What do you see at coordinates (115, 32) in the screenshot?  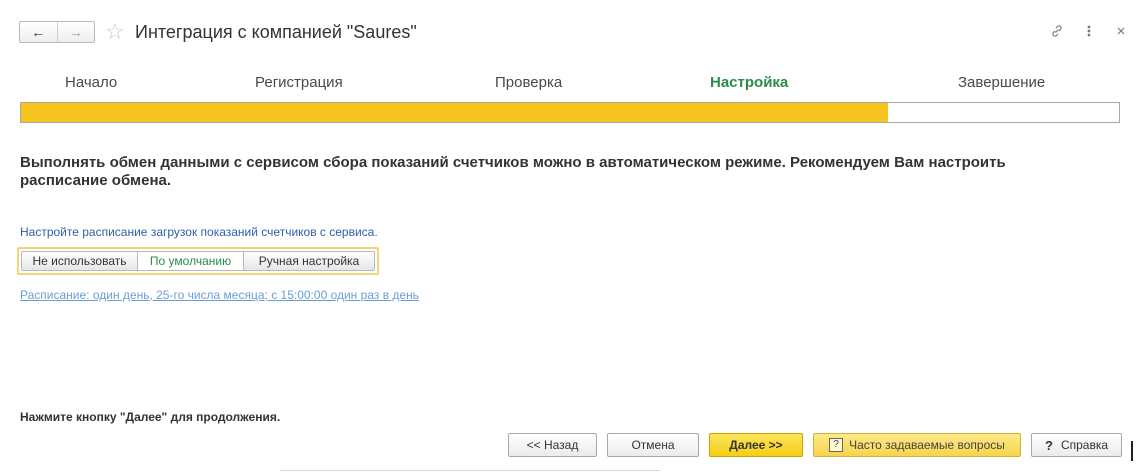 I see `favorite-star-icon: ☆` at bounding box center [115, 32].